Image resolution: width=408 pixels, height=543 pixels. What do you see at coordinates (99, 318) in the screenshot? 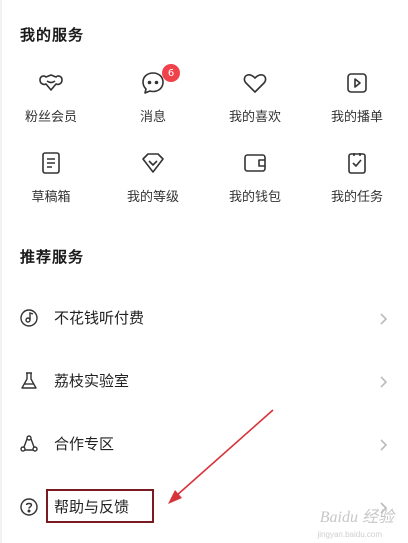
I see `list-item-label: 不花钱听付费` at bounding box center [99, 318].